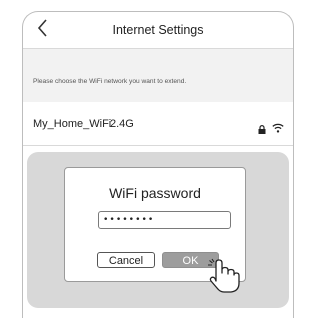  I want to click on password-input, so click(164, 220).